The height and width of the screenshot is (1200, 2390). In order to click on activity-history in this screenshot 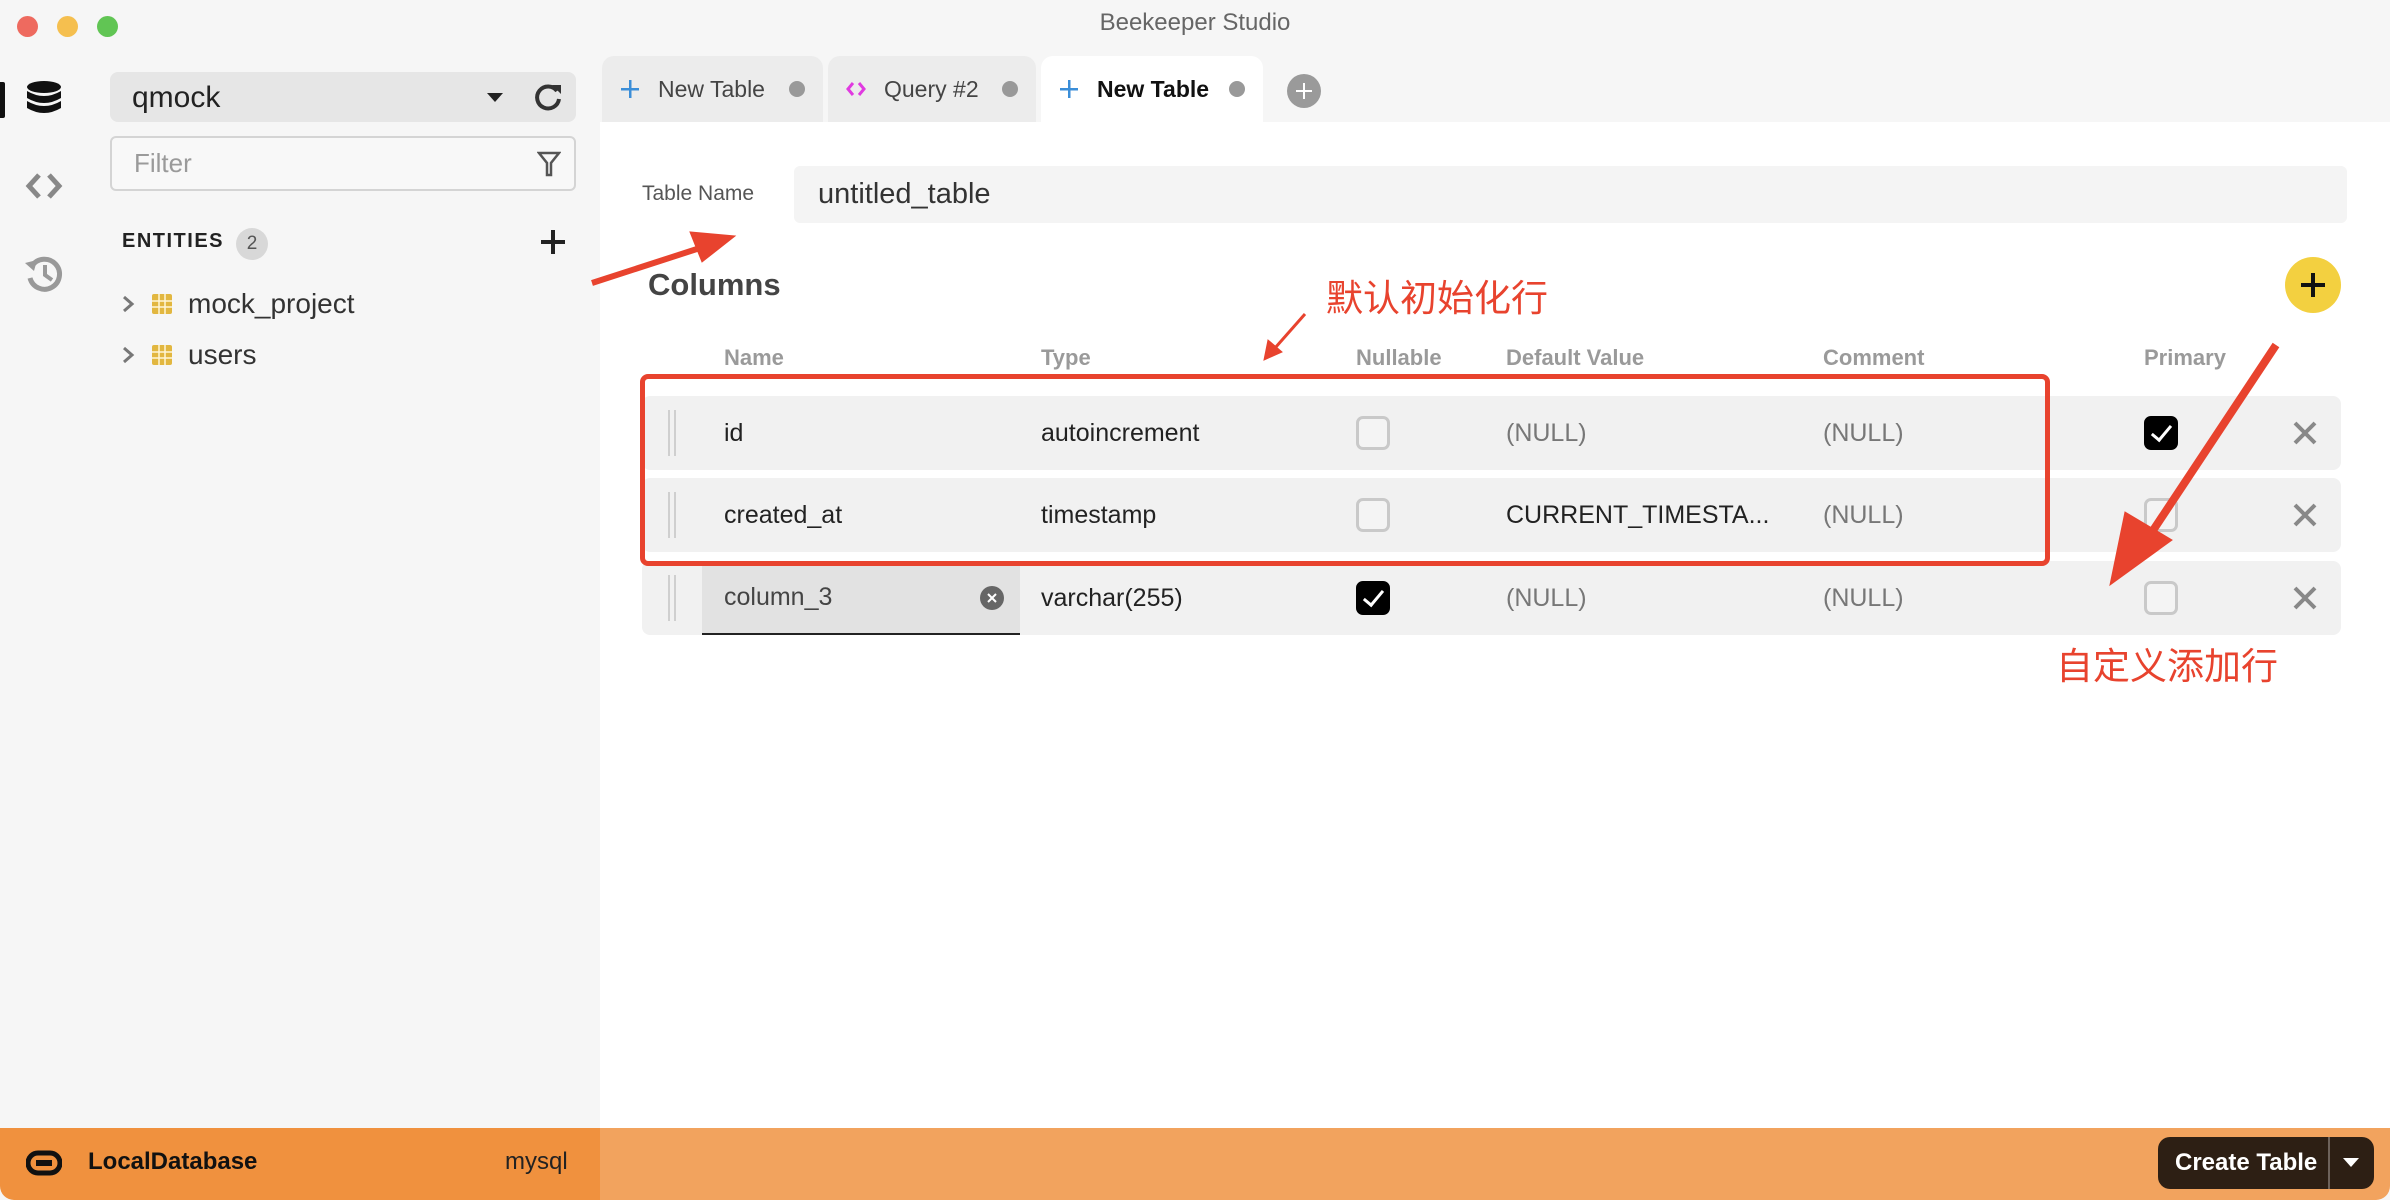, I will do `click(44, 274)`.